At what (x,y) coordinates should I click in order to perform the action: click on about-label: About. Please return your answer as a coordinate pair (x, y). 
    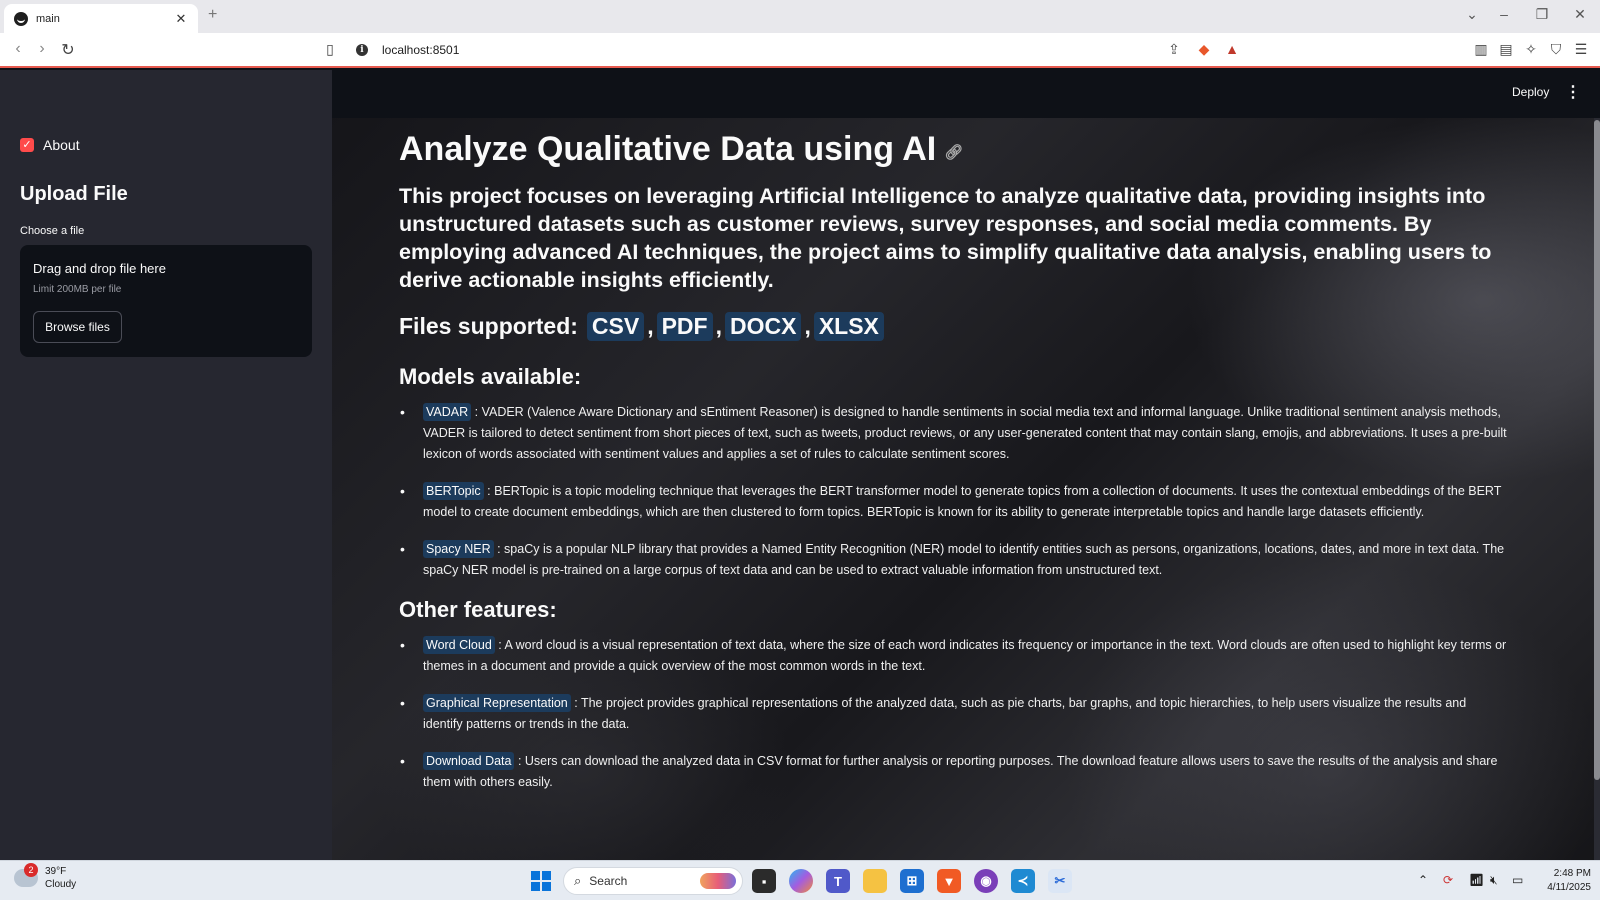
    Looking at the image, I should click on (61, 145).